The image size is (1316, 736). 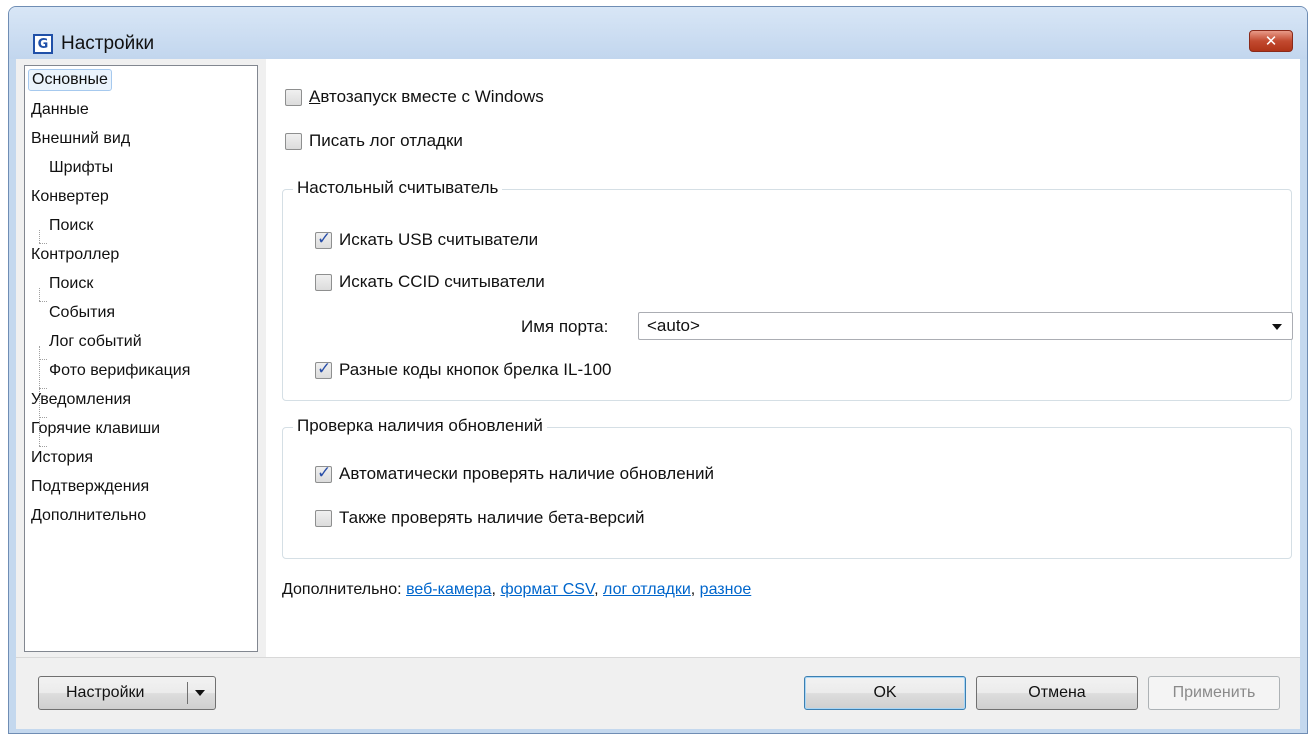 I want to click on tree-item-notifications: Уведомления, so click(x=81, y=400).